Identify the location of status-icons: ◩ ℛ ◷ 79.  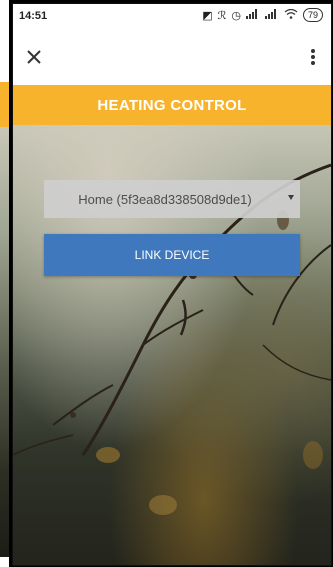
(262, 15).